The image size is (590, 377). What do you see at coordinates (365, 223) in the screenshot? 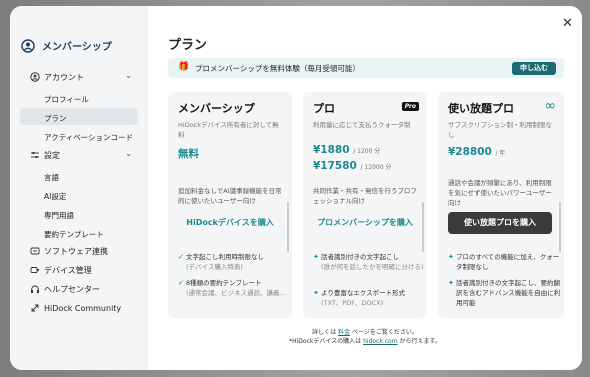
I see `buy-pro-membership-button: プロメンバーシップを購入` at bounding box center [365, 223].